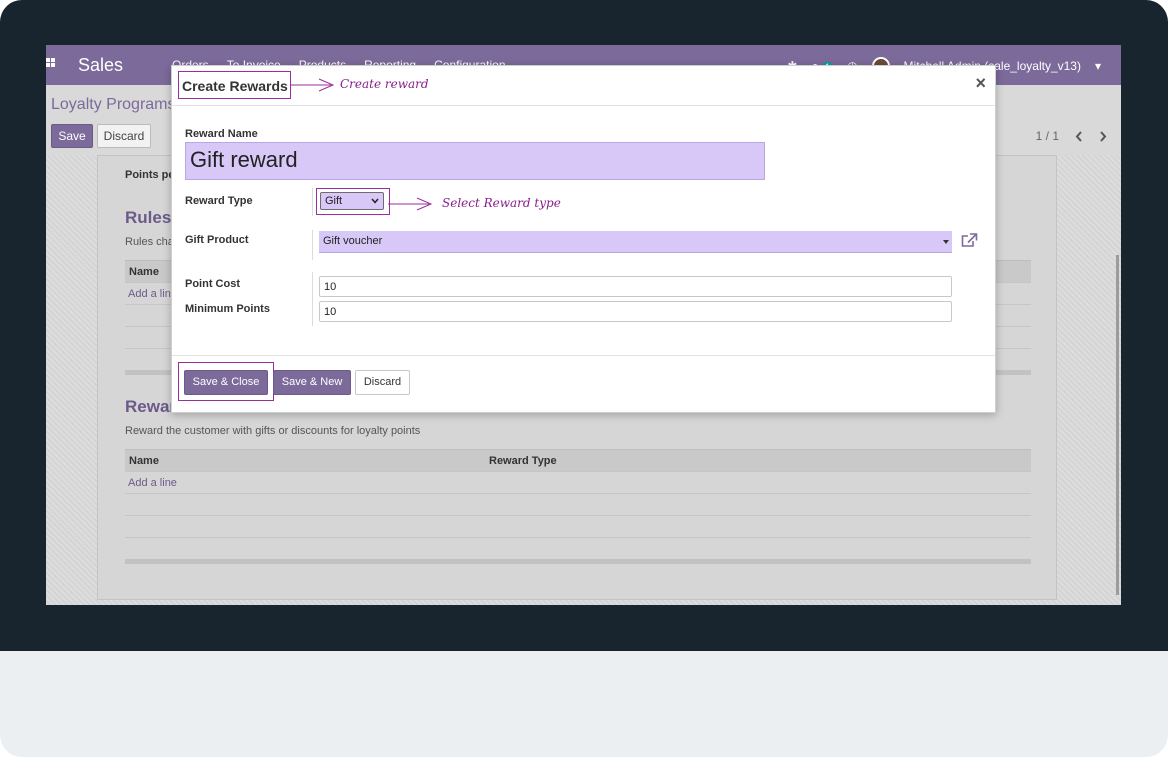 The image size is (1168, 757). I want to click on point-cost-label: Point Cost, so click(212, 284).